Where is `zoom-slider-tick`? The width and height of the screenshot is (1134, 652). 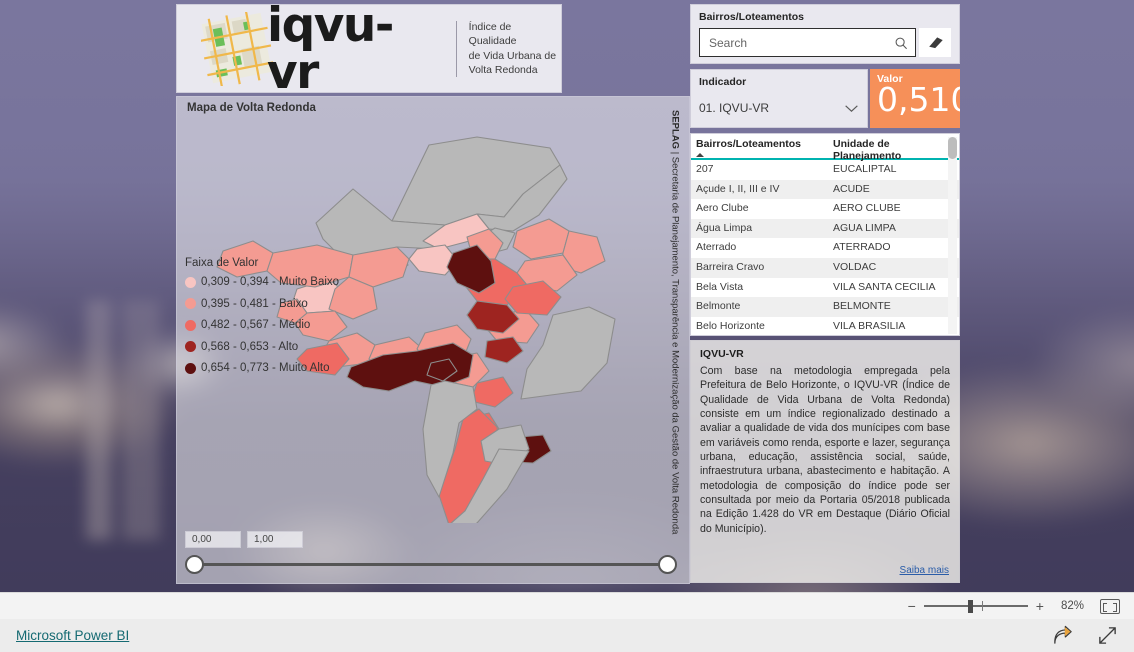
zoom-slider-tick is located at coordinates (982, 606).